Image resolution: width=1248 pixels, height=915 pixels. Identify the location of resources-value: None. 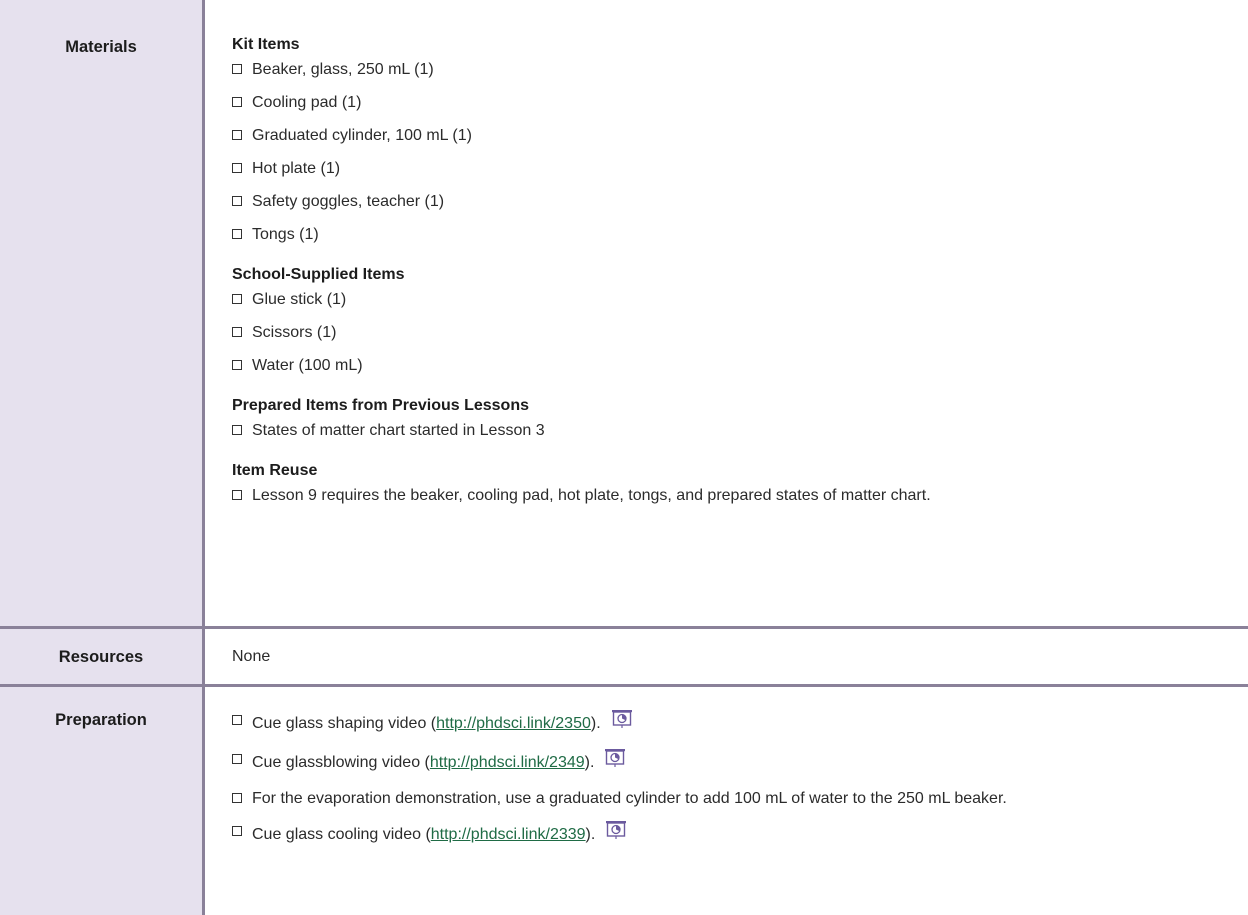
(251, 656).